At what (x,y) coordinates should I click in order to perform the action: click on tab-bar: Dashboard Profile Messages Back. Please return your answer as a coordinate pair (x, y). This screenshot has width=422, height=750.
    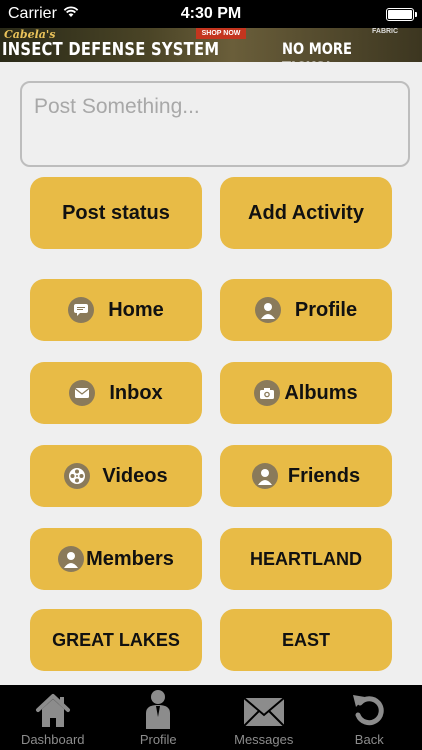
    Looking at the image, I should click on (211, 717).